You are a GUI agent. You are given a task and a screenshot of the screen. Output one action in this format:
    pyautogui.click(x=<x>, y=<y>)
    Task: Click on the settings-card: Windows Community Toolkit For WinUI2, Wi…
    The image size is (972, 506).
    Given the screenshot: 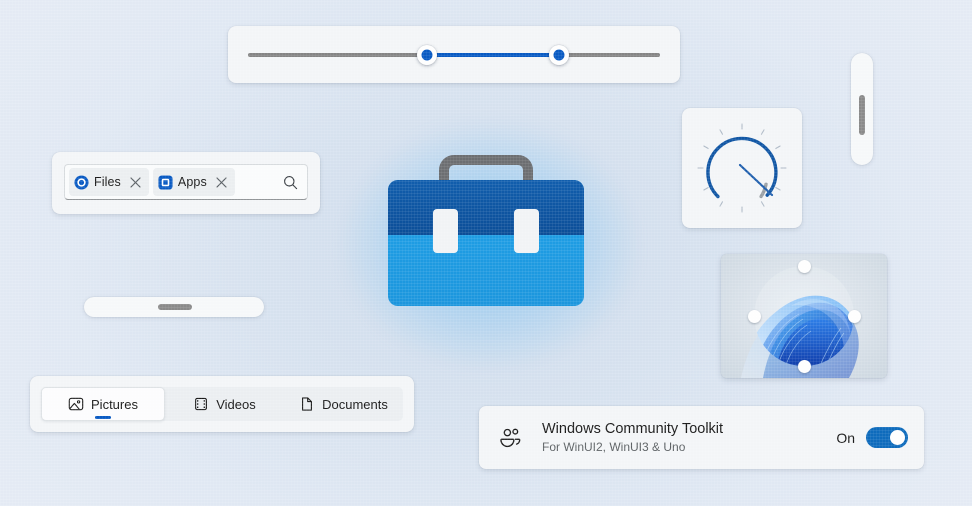 What is the action you would take?
    pyautogui.click(x=701, y=437)
    